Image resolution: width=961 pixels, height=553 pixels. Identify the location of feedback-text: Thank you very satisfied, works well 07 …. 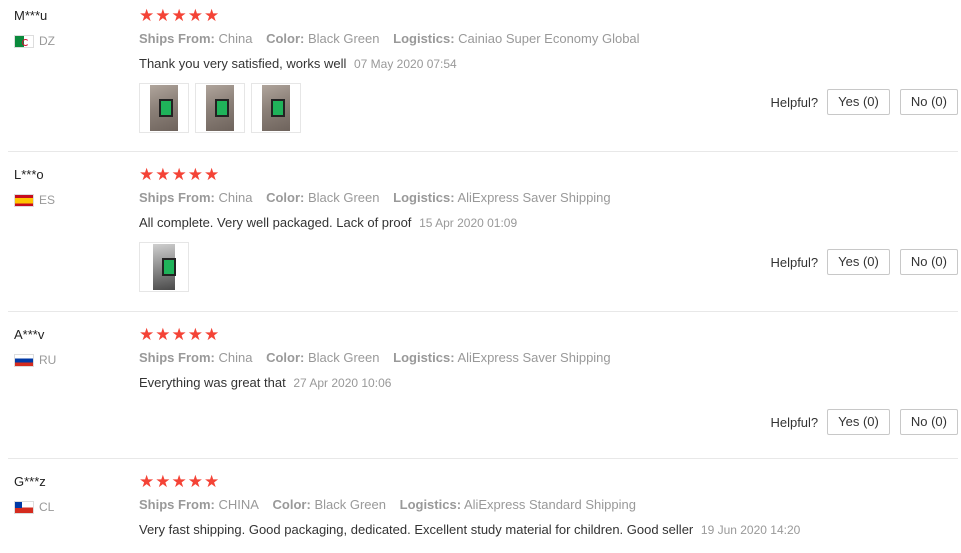
(548, 64).